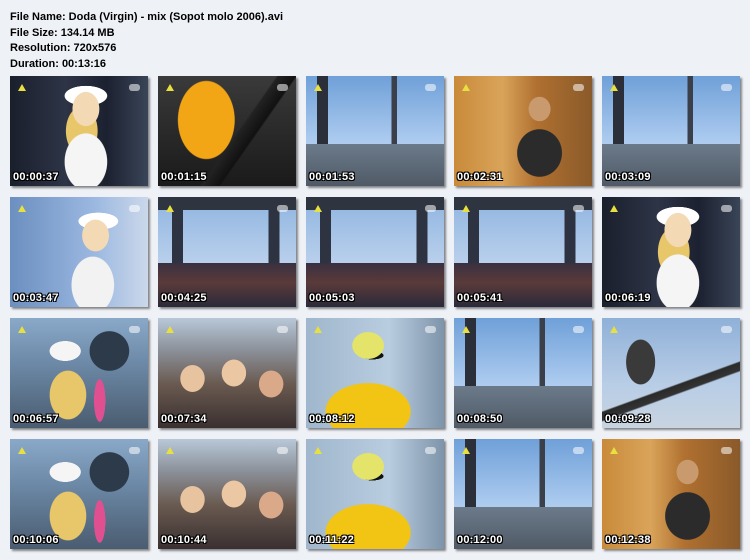 This screenshot has width=750, height=560. What do you see at coordinates (184, 298) in the screenshot?
I see `timestamp: 00:04:25` at bounding box center [184, 298].